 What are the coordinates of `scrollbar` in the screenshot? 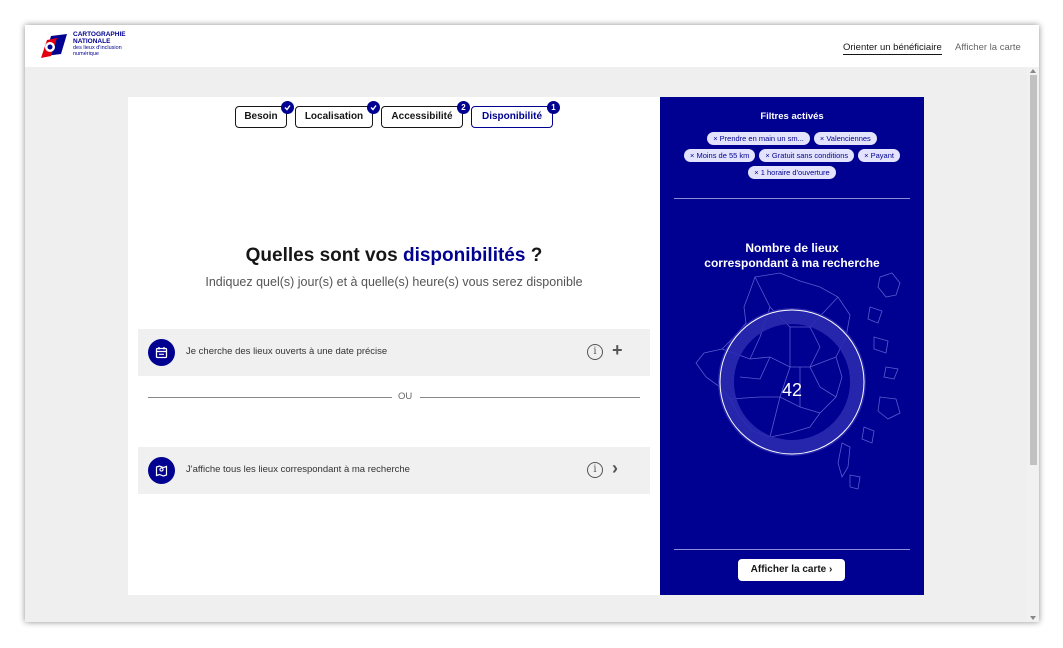 It's located at (1033, 344).